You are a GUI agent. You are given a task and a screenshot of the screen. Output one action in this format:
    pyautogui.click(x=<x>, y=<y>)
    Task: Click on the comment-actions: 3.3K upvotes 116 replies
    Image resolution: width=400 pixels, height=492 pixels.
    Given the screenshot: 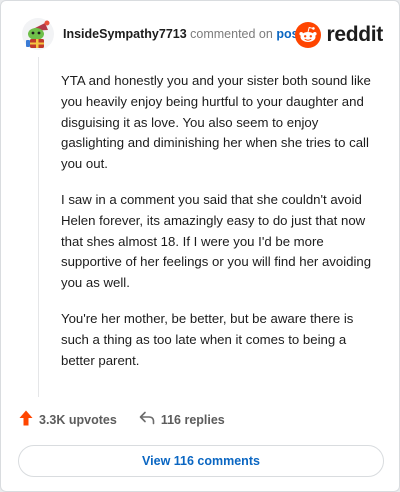 What is the action you would take?
    pyautogui.click(x=133, y=420)
    